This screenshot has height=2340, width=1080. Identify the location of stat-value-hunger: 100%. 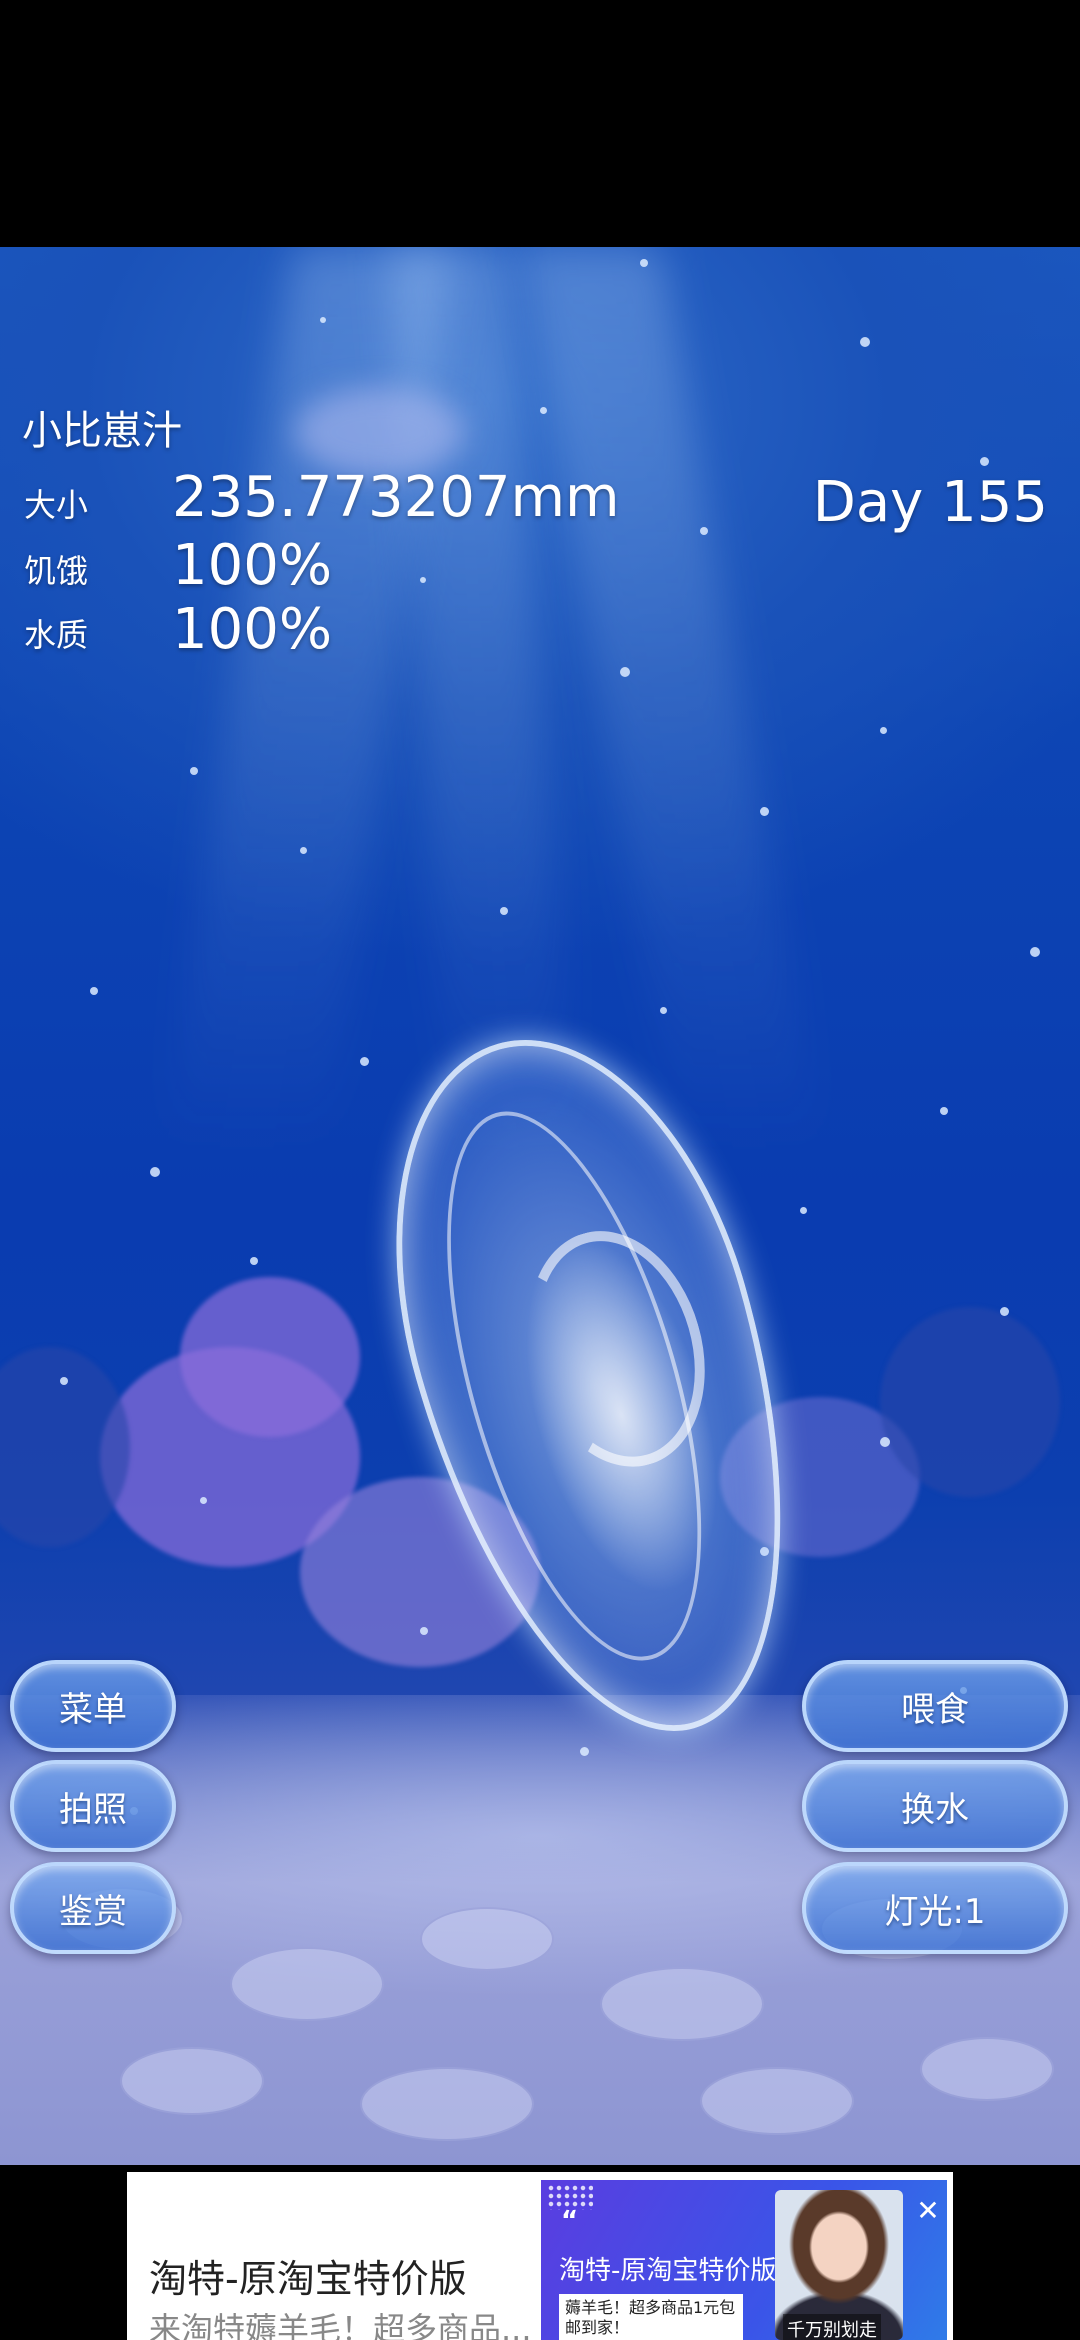
(252, 565).